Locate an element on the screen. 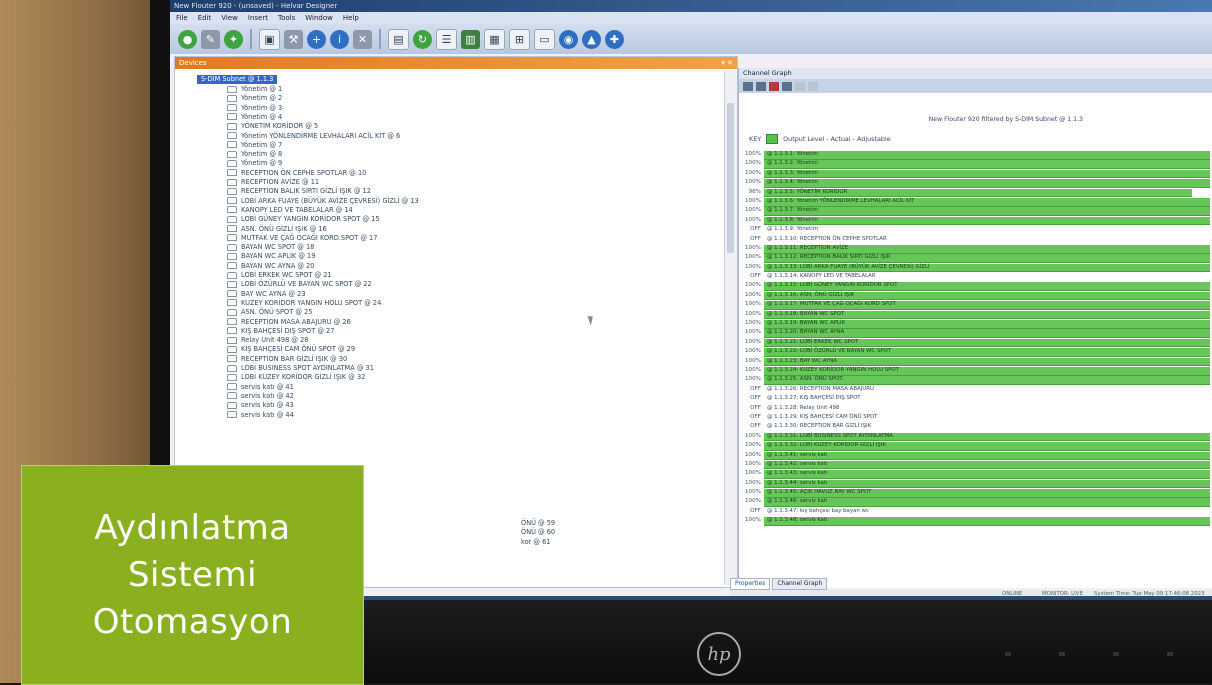  channel-row: 100% @ 1.1.3.45: AÇIK HAVUZ BAY WC SPOT is located at coordinates (975, 493).